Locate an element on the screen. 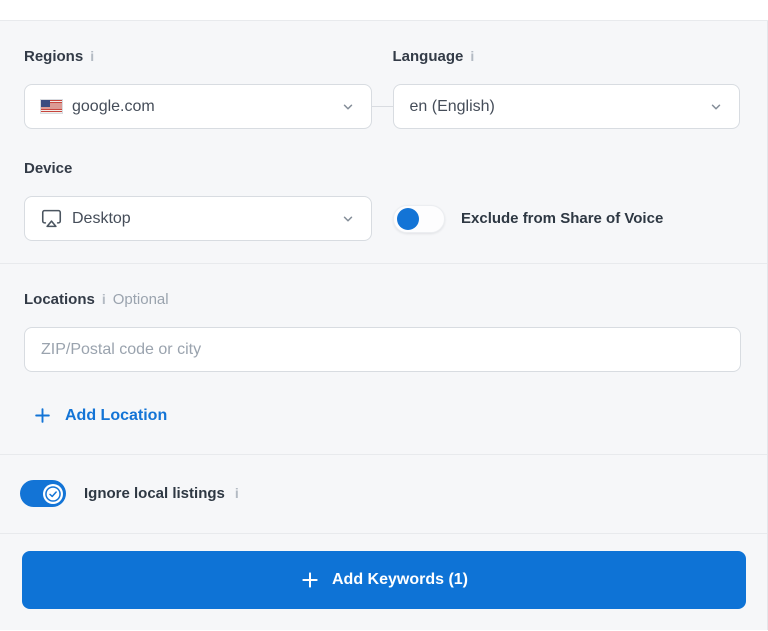 The width and height of the screenshot is (768, 631). add-location-button: Add Location is located at coordinates (100, 415).